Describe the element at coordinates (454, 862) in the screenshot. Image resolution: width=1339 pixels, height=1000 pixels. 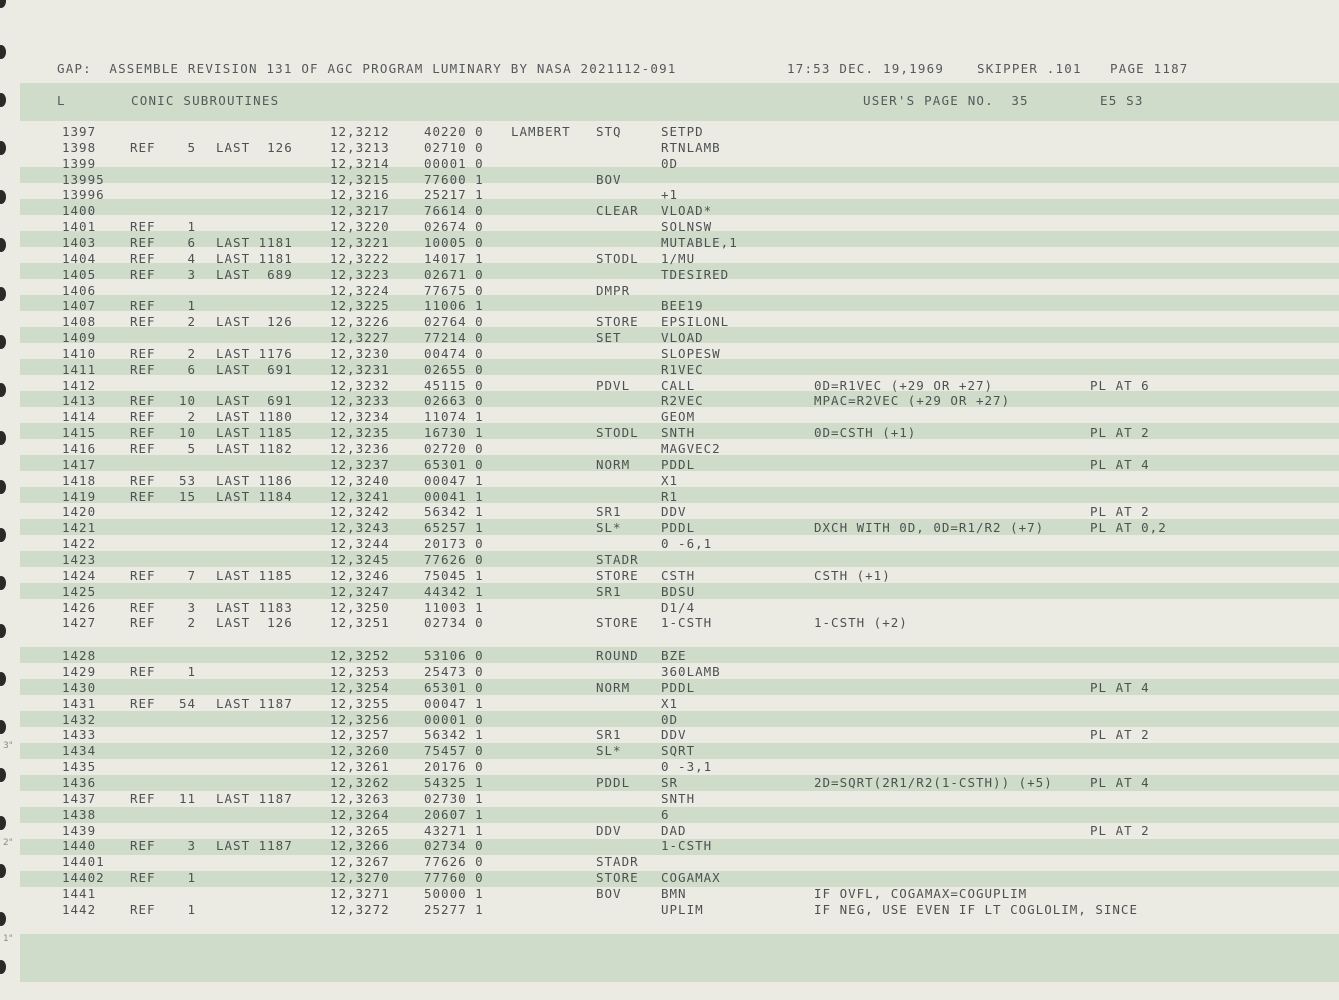
I see `octal-word: 77626 0` at that location.